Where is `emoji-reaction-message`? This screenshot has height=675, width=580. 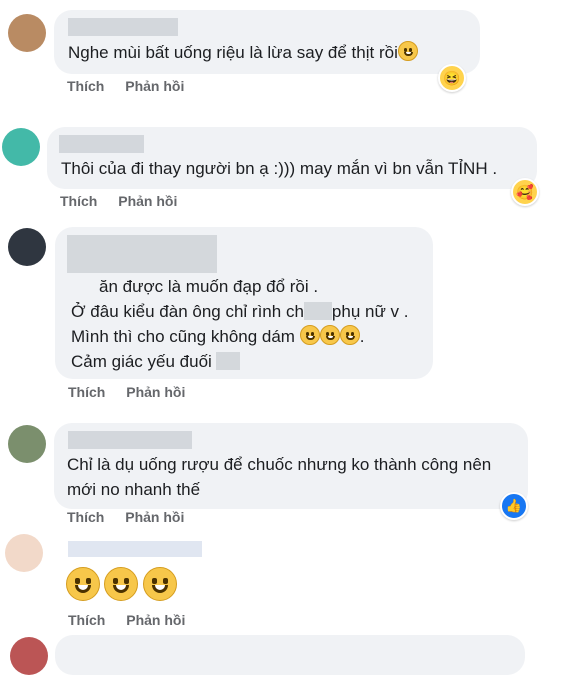
emoji-reaction-message is located at coordinates (121, 585).